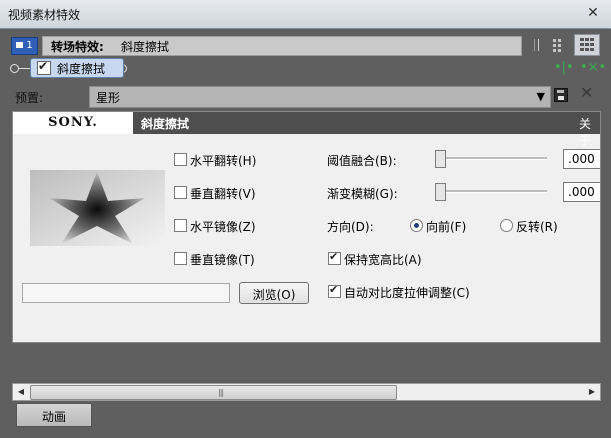  I want to click on grid-view-icon, so click(559, 45).